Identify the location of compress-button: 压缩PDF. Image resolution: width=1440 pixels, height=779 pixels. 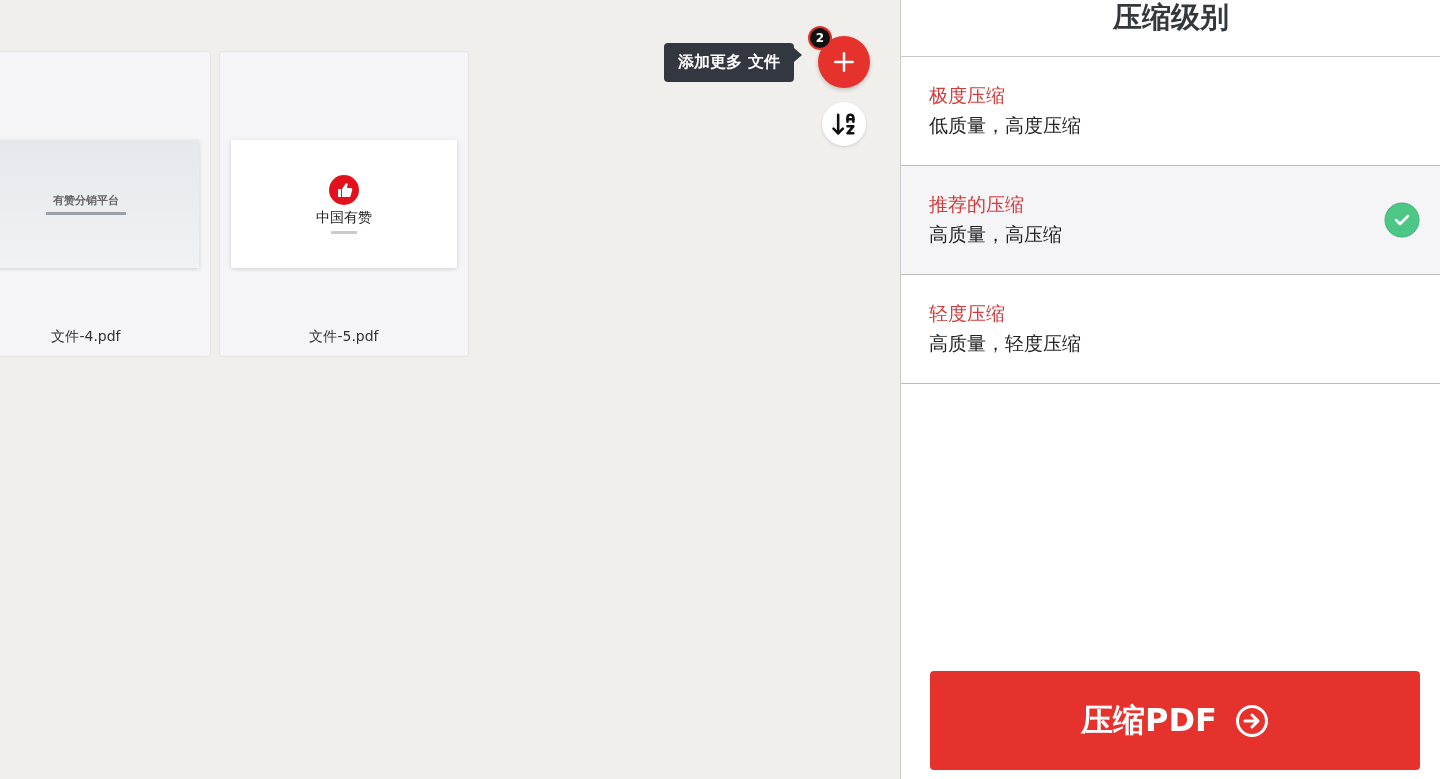
(1175, 720).